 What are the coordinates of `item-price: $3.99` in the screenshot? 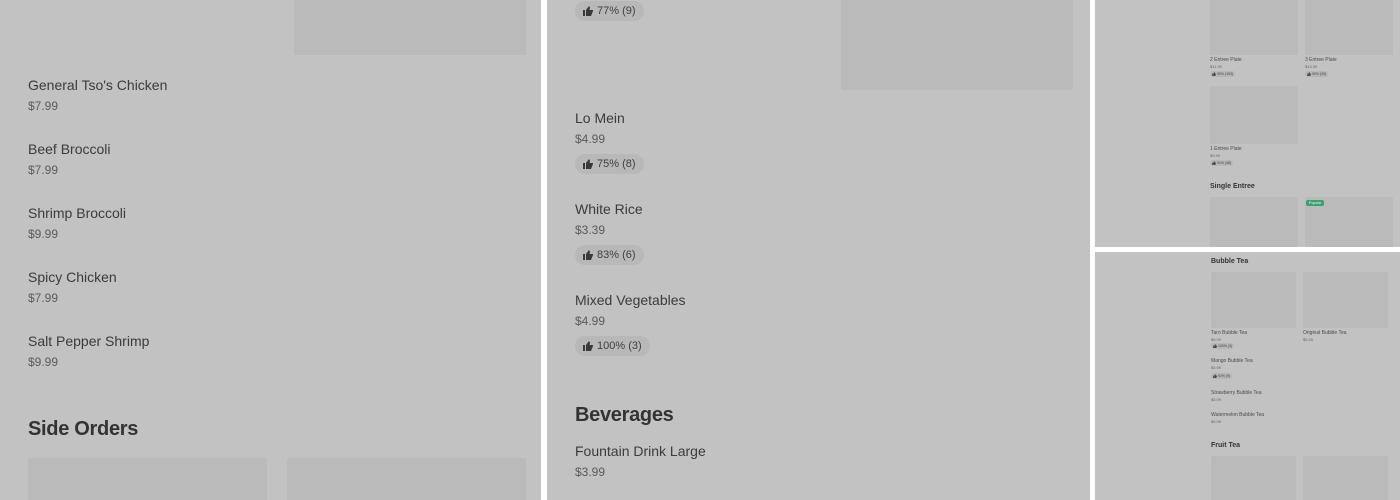 It's located at (590, 472).